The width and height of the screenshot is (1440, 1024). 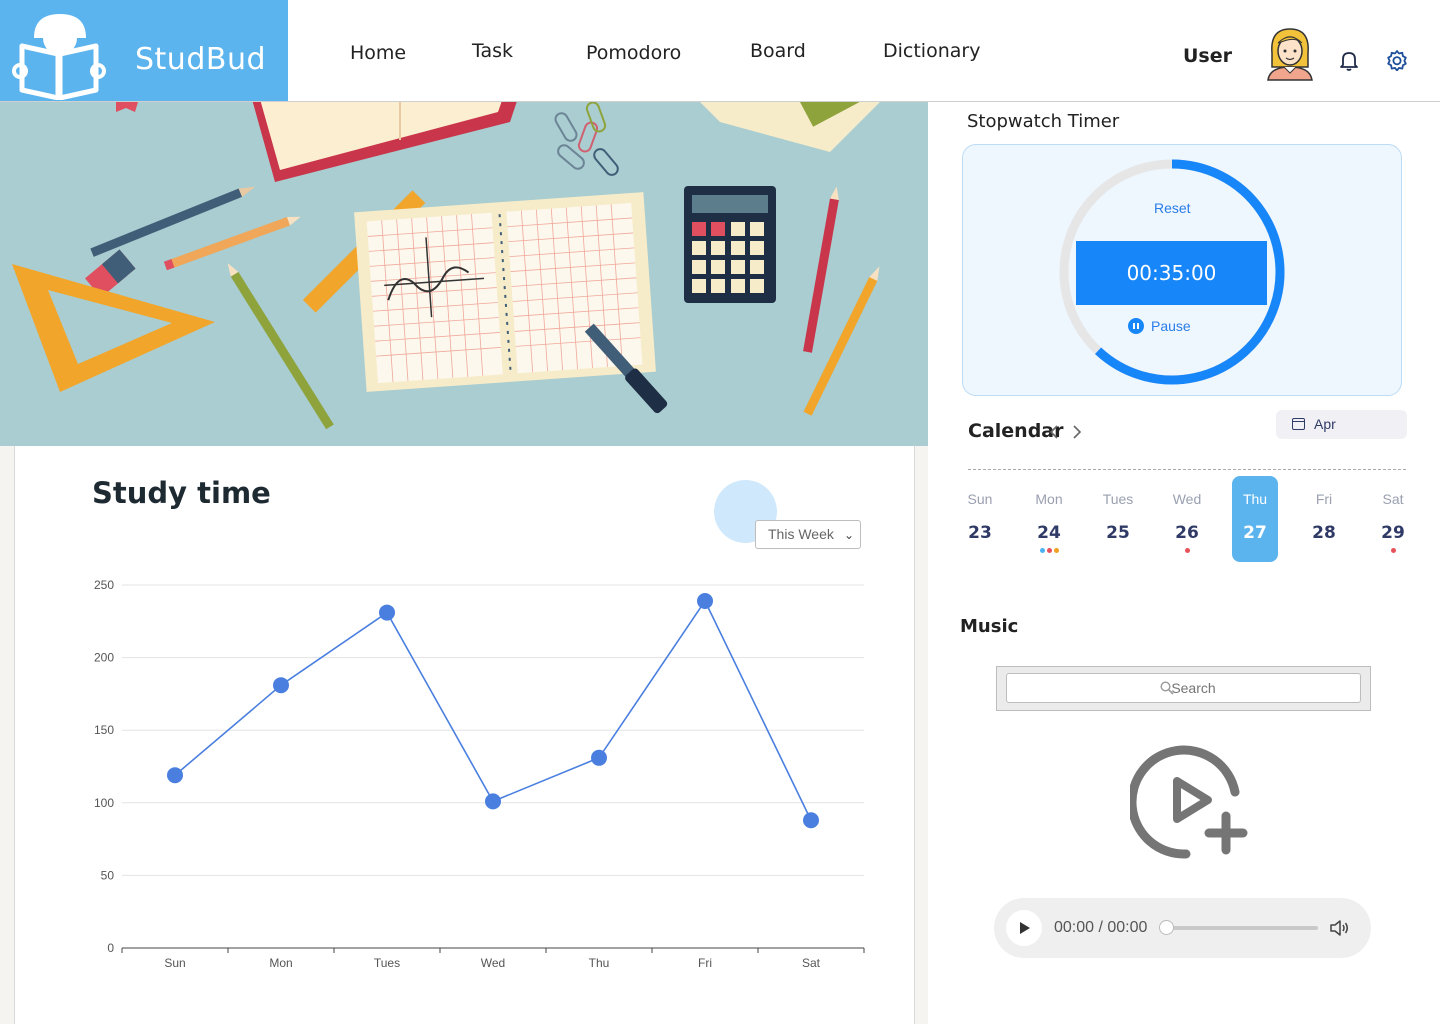 What do you see at coordinates (108, 875) in the screenshot?
I see `y-tick-label: 50` at bounding box center [108, 875].